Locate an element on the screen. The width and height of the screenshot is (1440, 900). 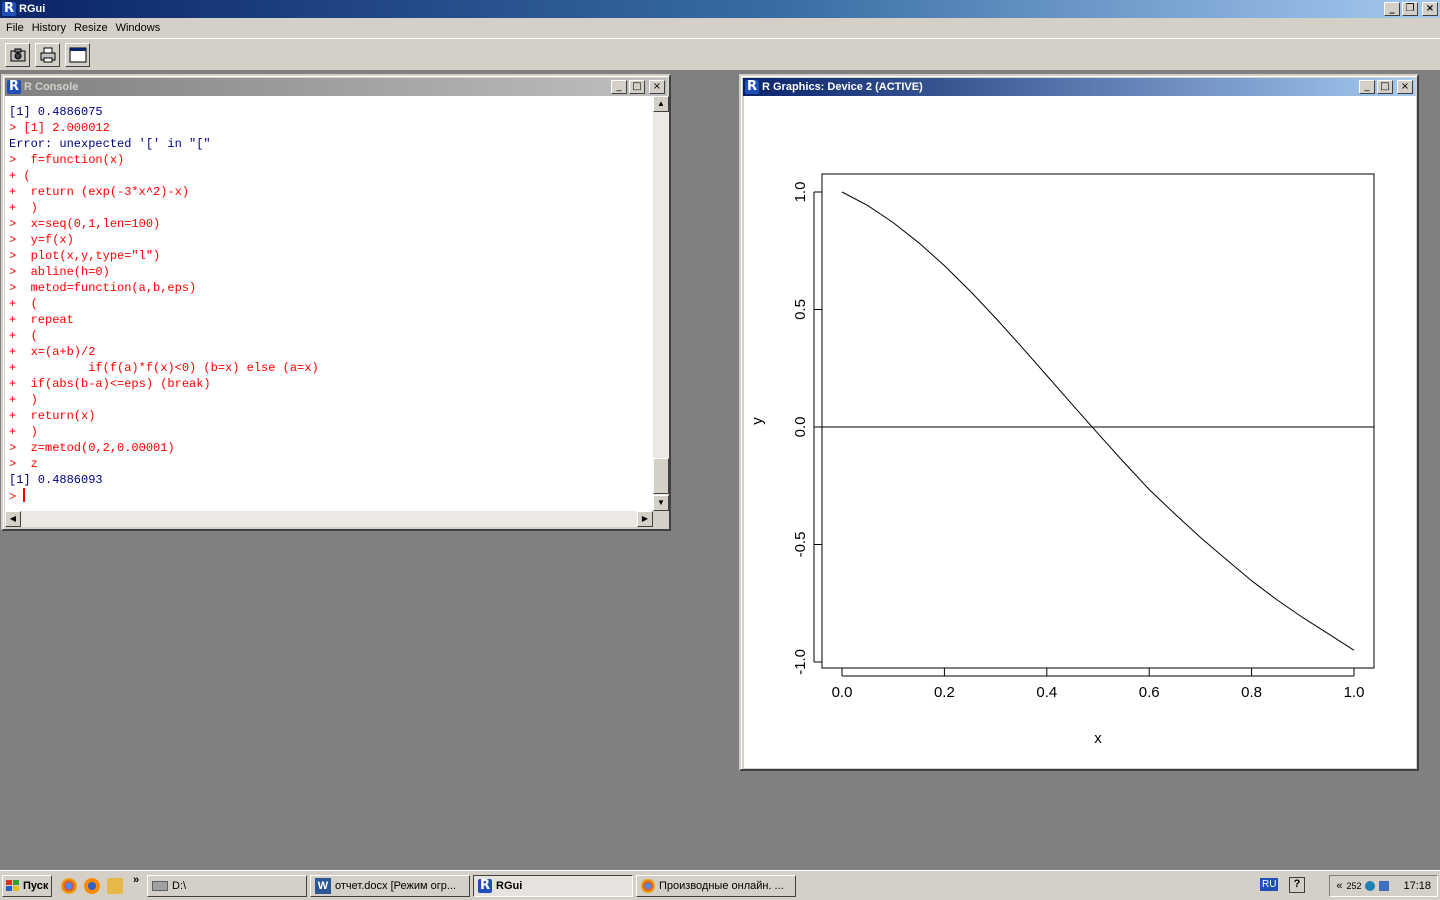
scroll-down-button: ▼ is located at coordinates (661, 503).